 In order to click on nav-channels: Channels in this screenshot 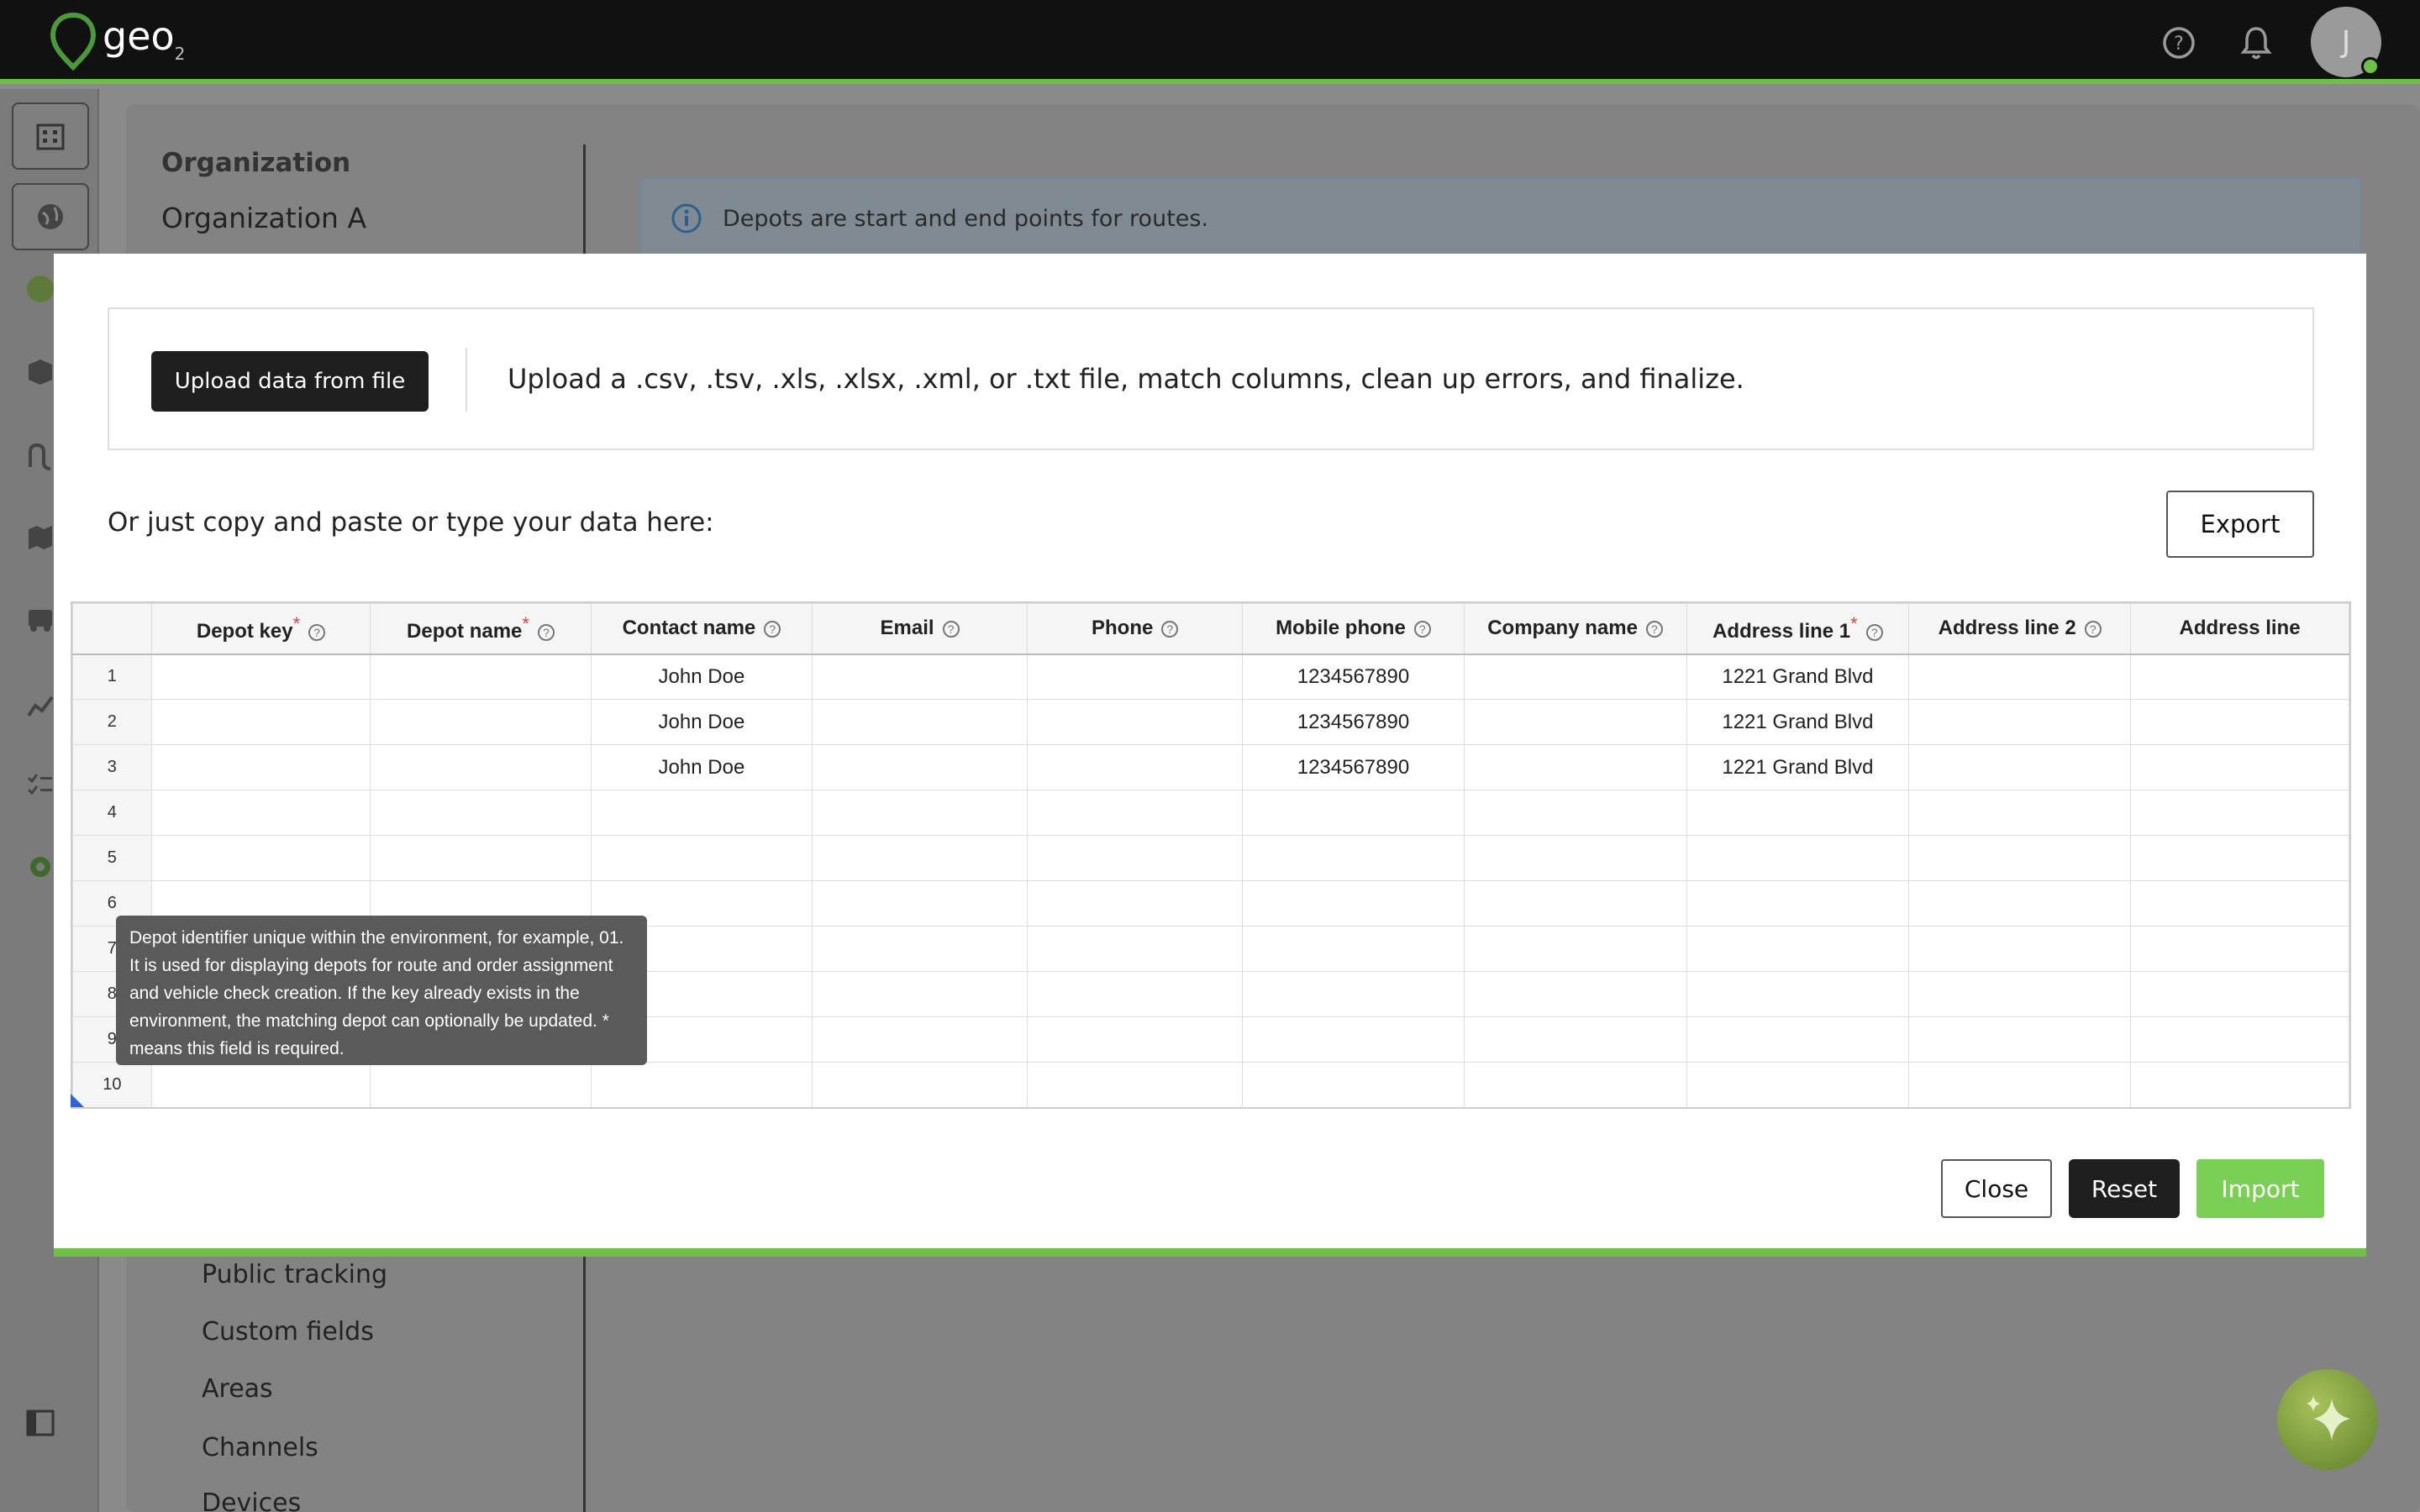, I will do `click(260, 1447)`.